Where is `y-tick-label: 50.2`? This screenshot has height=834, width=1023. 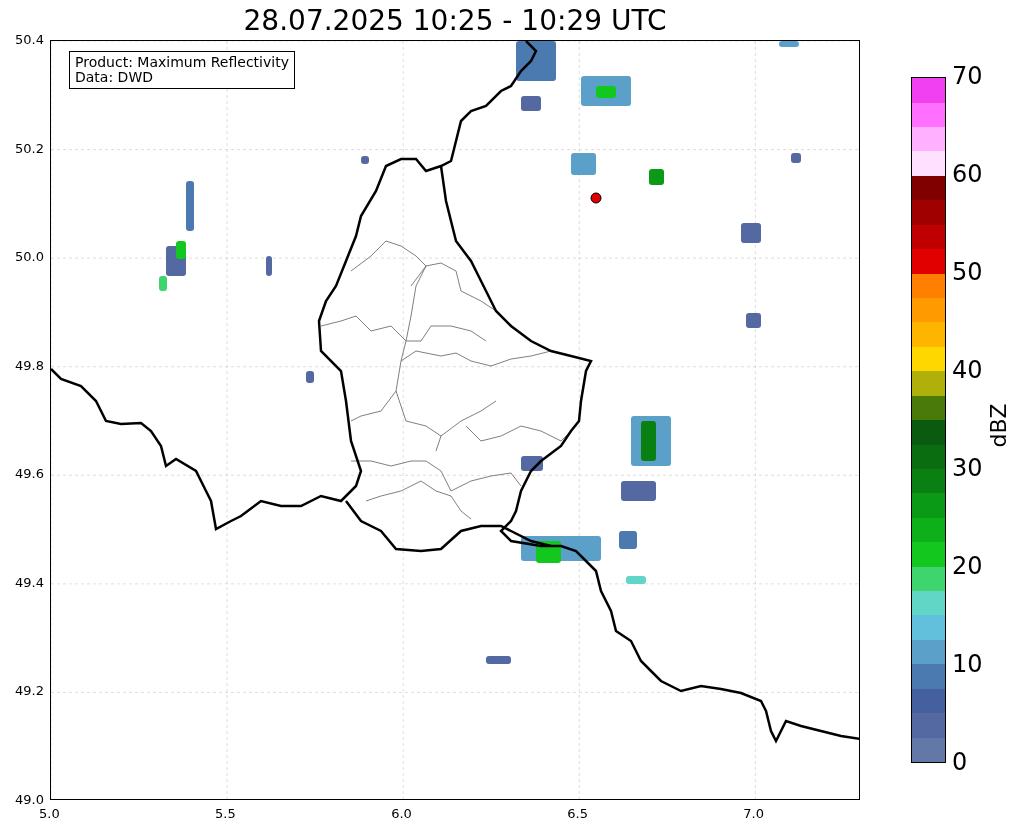 y-tick-label: 50.2 is located at coordinates (29, 148).